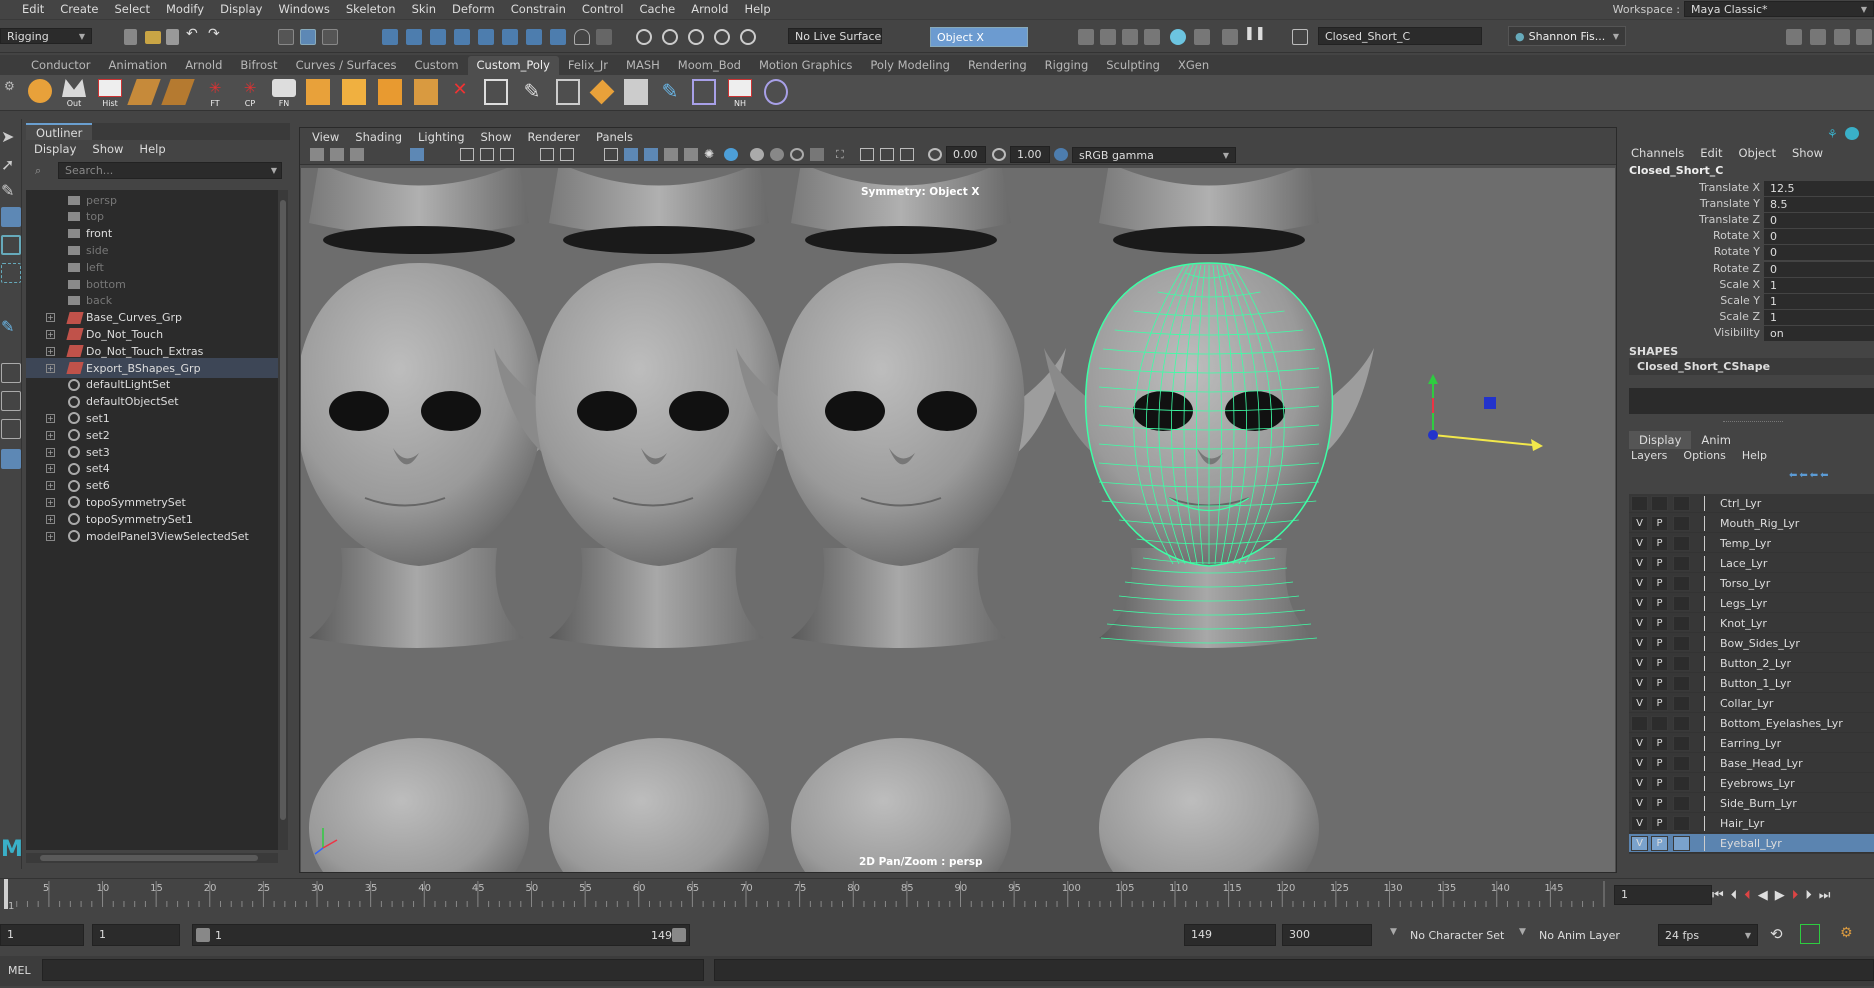  Describe the element at coordinates (602, 92) in the screenshot. I see `diamond-icon` at that location.